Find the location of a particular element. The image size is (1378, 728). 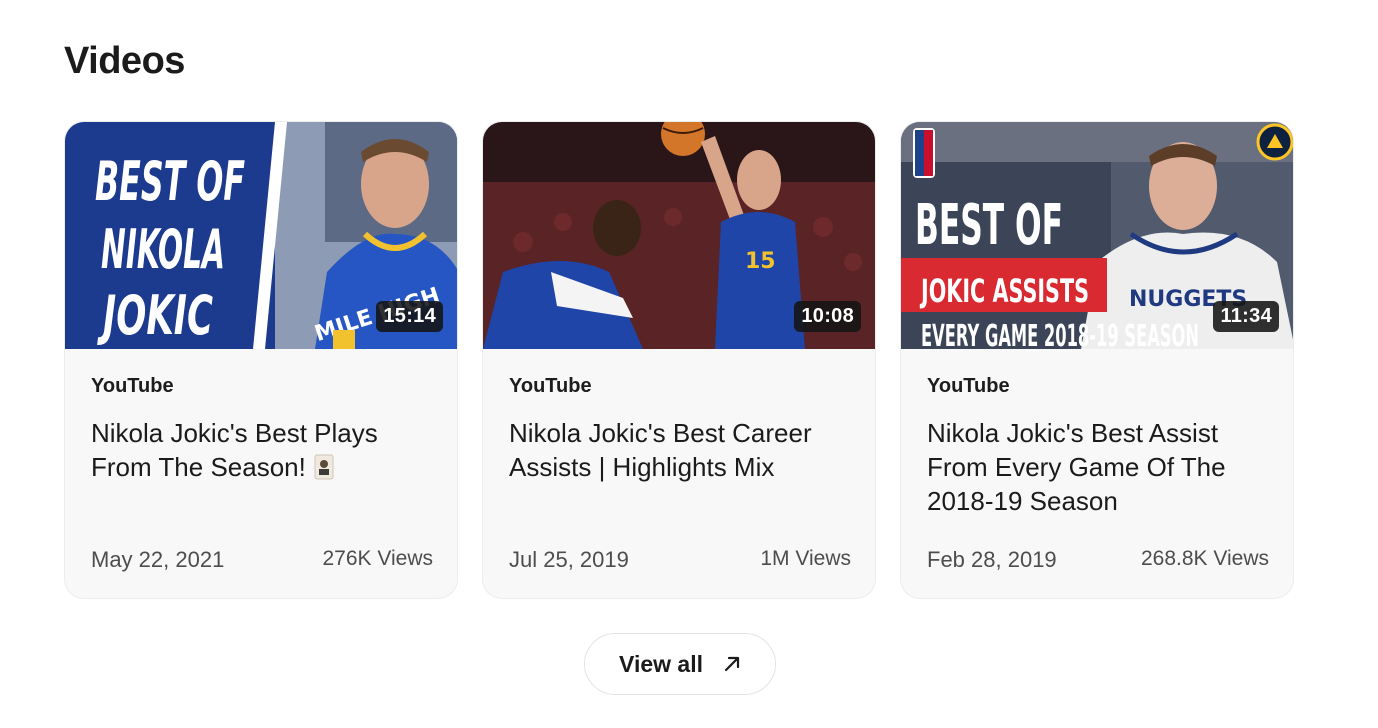

view-all-label: View all is located at coordinates (661, 663).